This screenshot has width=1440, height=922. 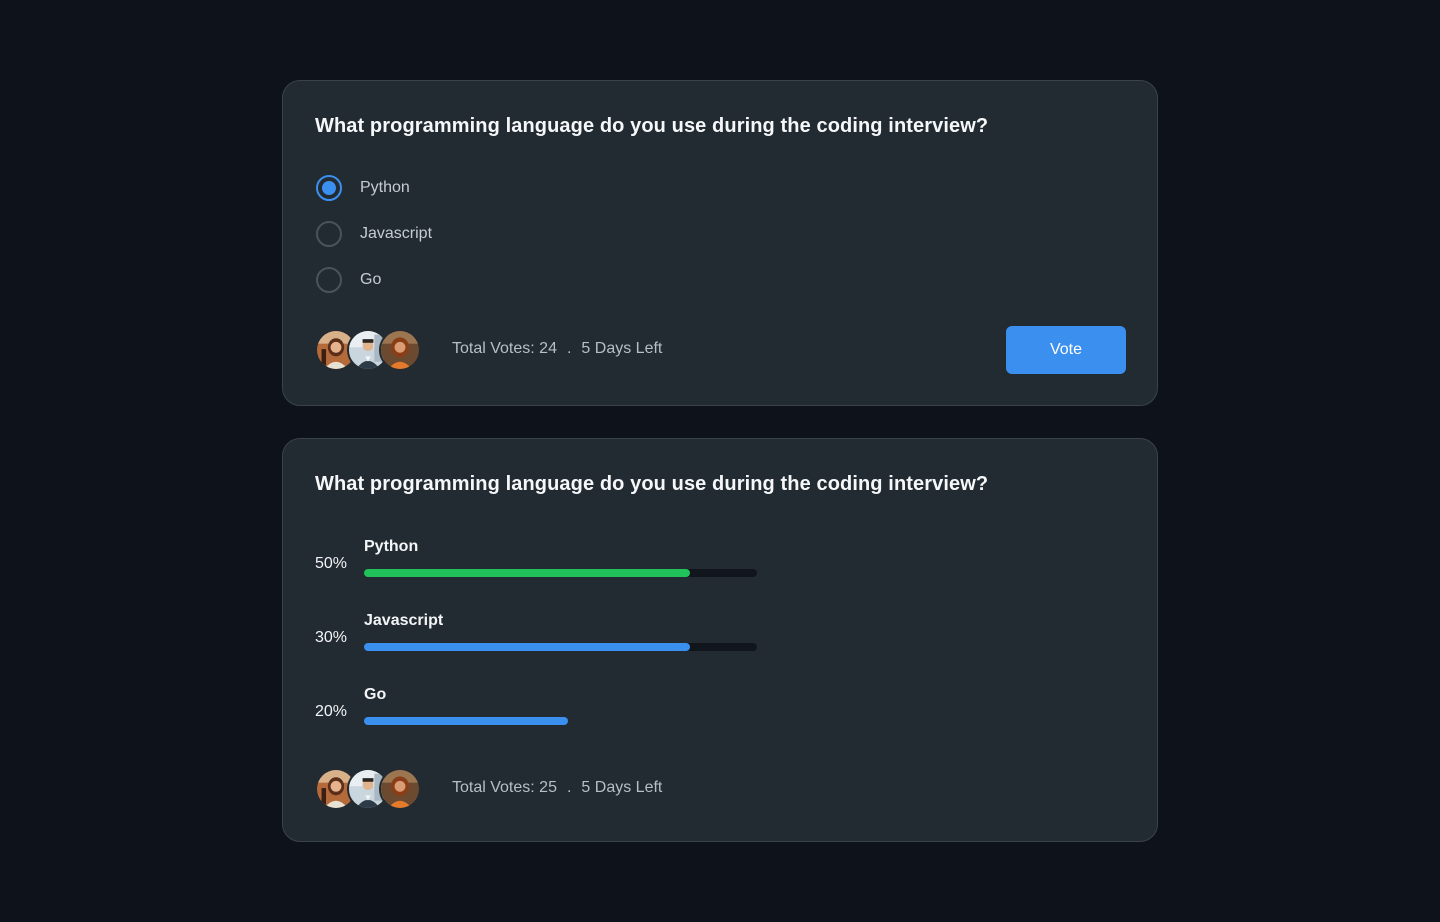 I want to click on result-javascript: 30% Javascript, so click(x=545, y=637).